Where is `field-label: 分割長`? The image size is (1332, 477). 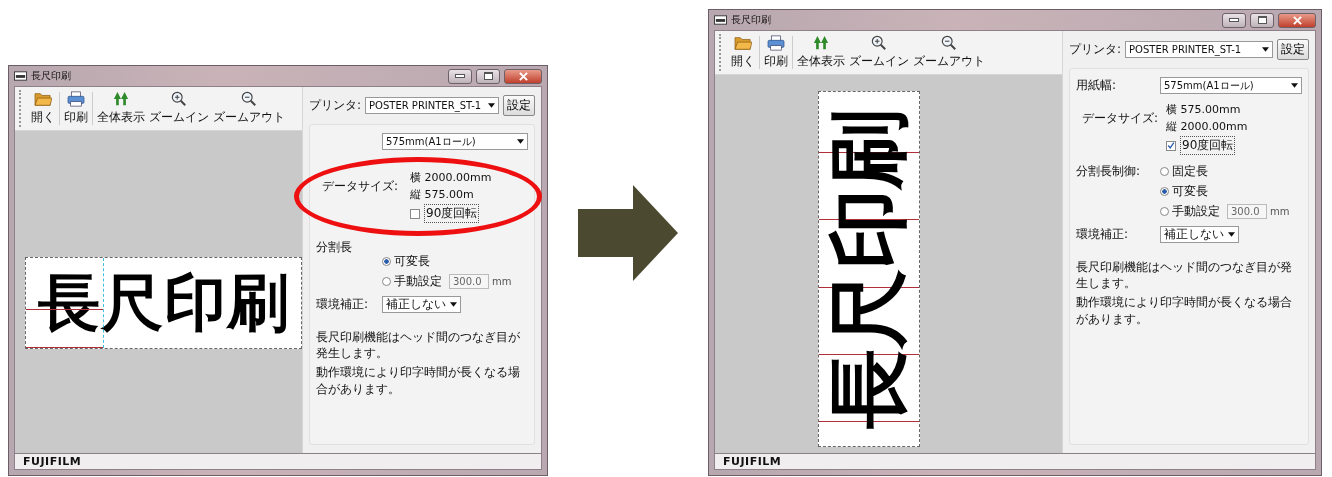
field-label: 分割長 is located at coordinates (334, 247).